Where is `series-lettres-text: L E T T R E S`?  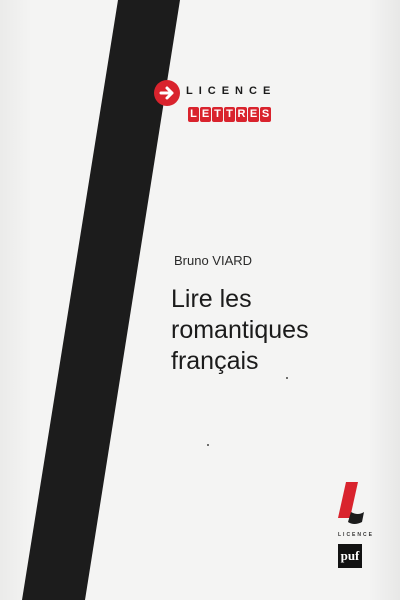 series-lettres-text: L E T T R E S is located at coordinates (229, 114).